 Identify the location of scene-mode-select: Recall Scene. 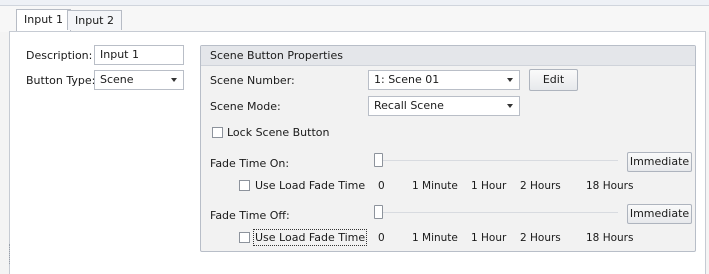
(444, 106).